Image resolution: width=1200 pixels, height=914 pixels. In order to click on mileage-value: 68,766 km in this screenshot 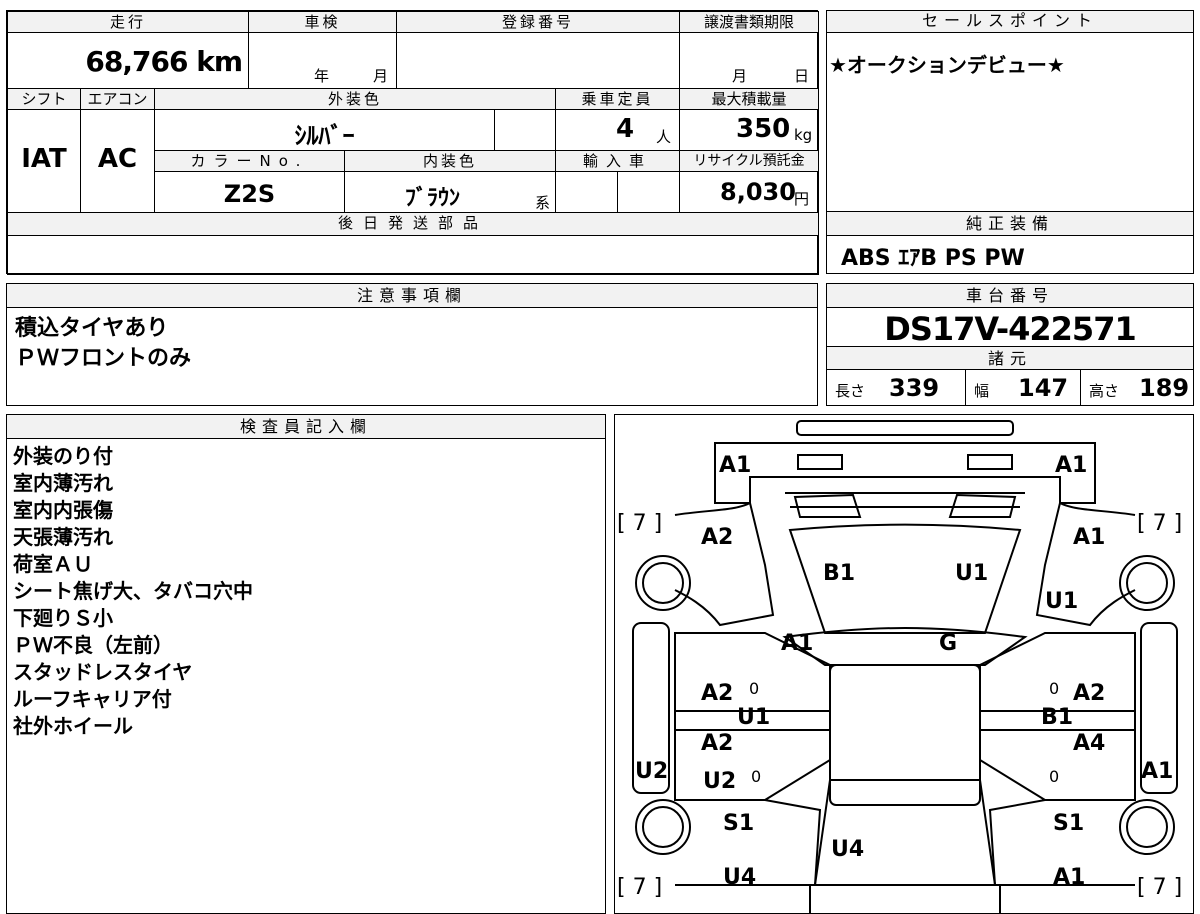, I will do `click(164, 61)`.